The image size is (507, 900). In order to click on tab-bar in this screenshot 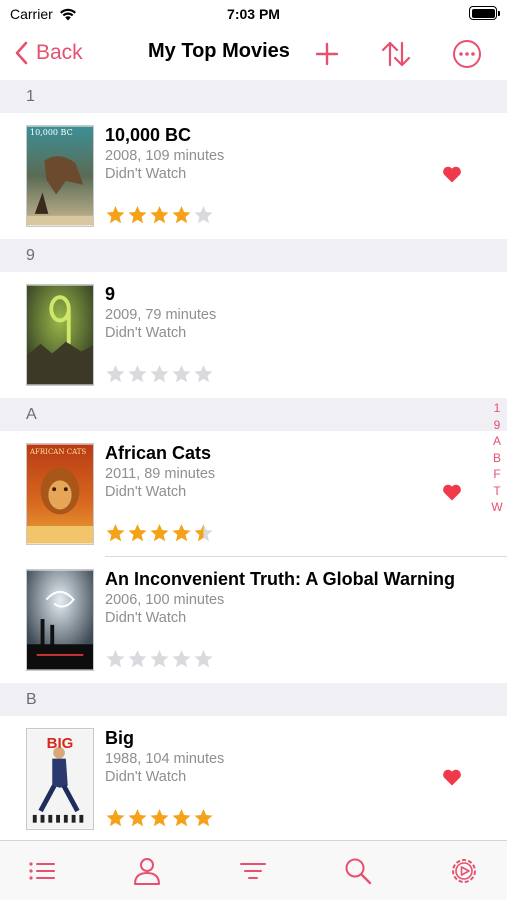, I will do `click(253, 870)`.